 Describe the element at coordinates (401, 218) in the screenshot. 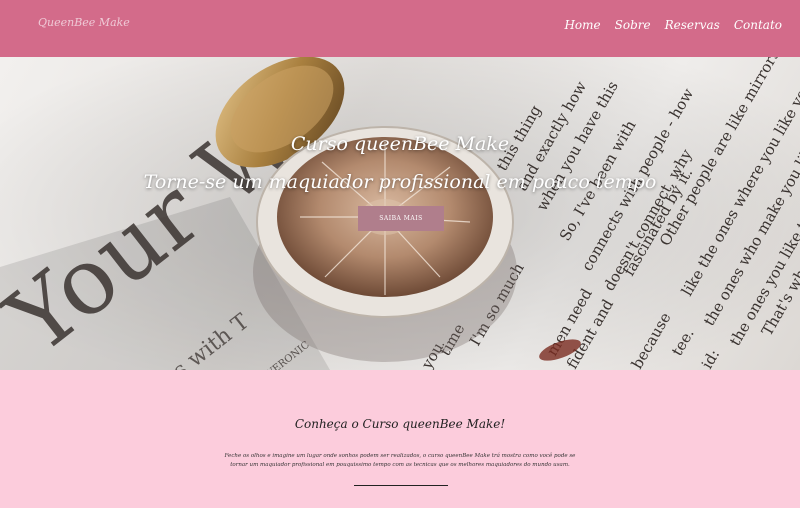

I see `saiba-mais-button: SAIBA MAIS` at that location.